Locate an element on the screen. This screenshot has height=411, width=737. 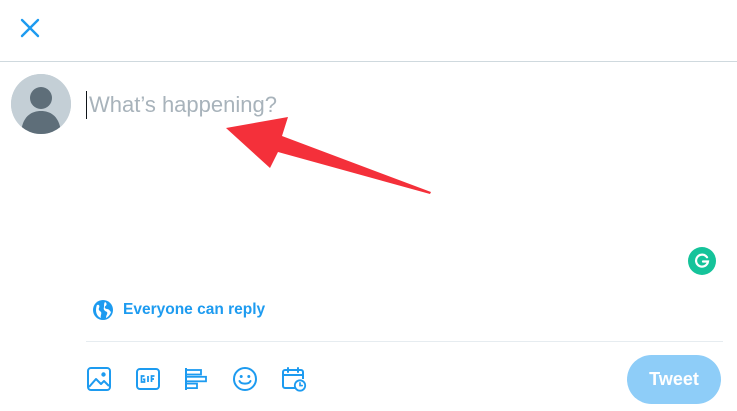
schedule-button is located at coordinates (294, 379).